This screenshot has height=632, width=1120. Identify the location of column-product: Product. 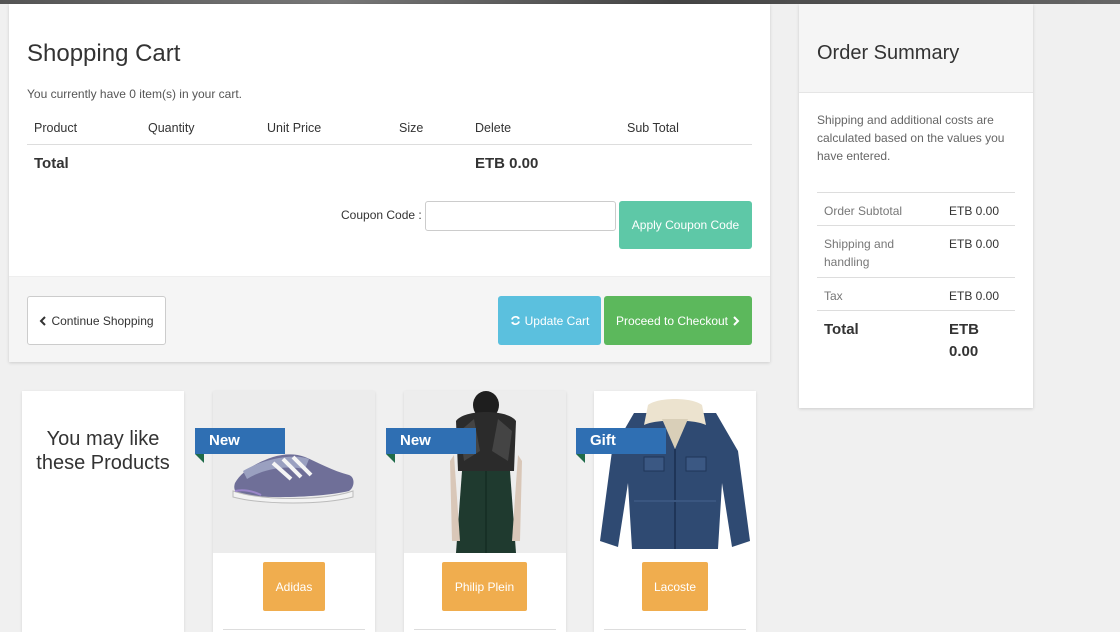
(56, 128).